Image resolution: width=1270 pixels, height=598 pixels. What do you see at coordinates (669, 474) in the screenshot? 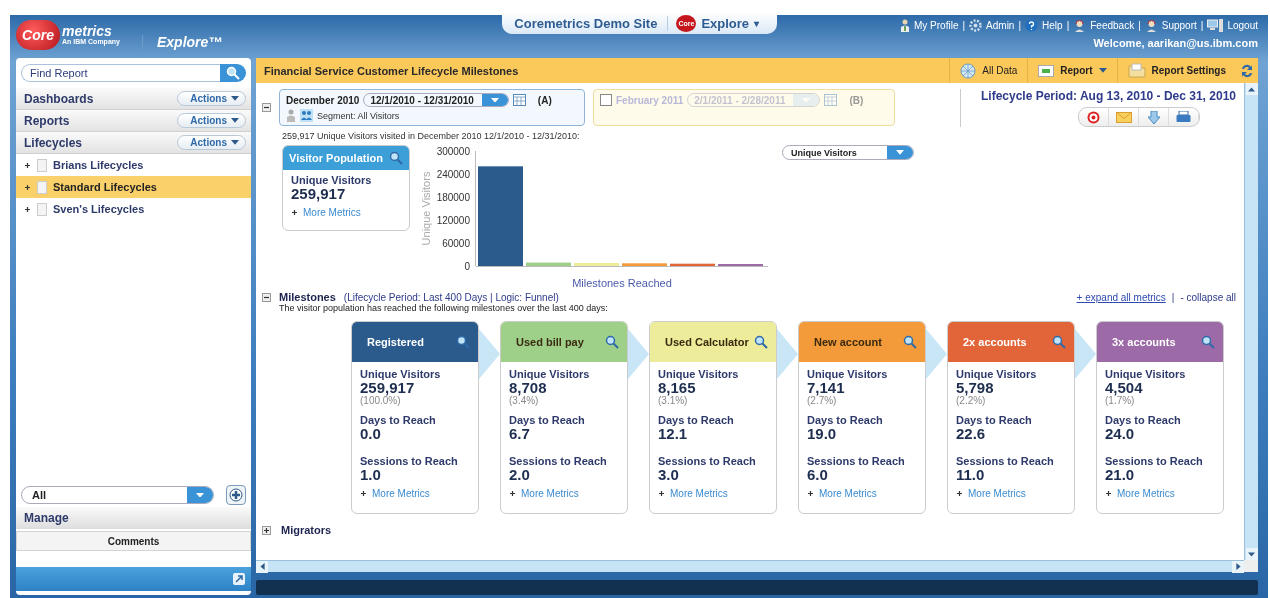
I see `metric-value: 3.0` at bounding box center [669, 474].